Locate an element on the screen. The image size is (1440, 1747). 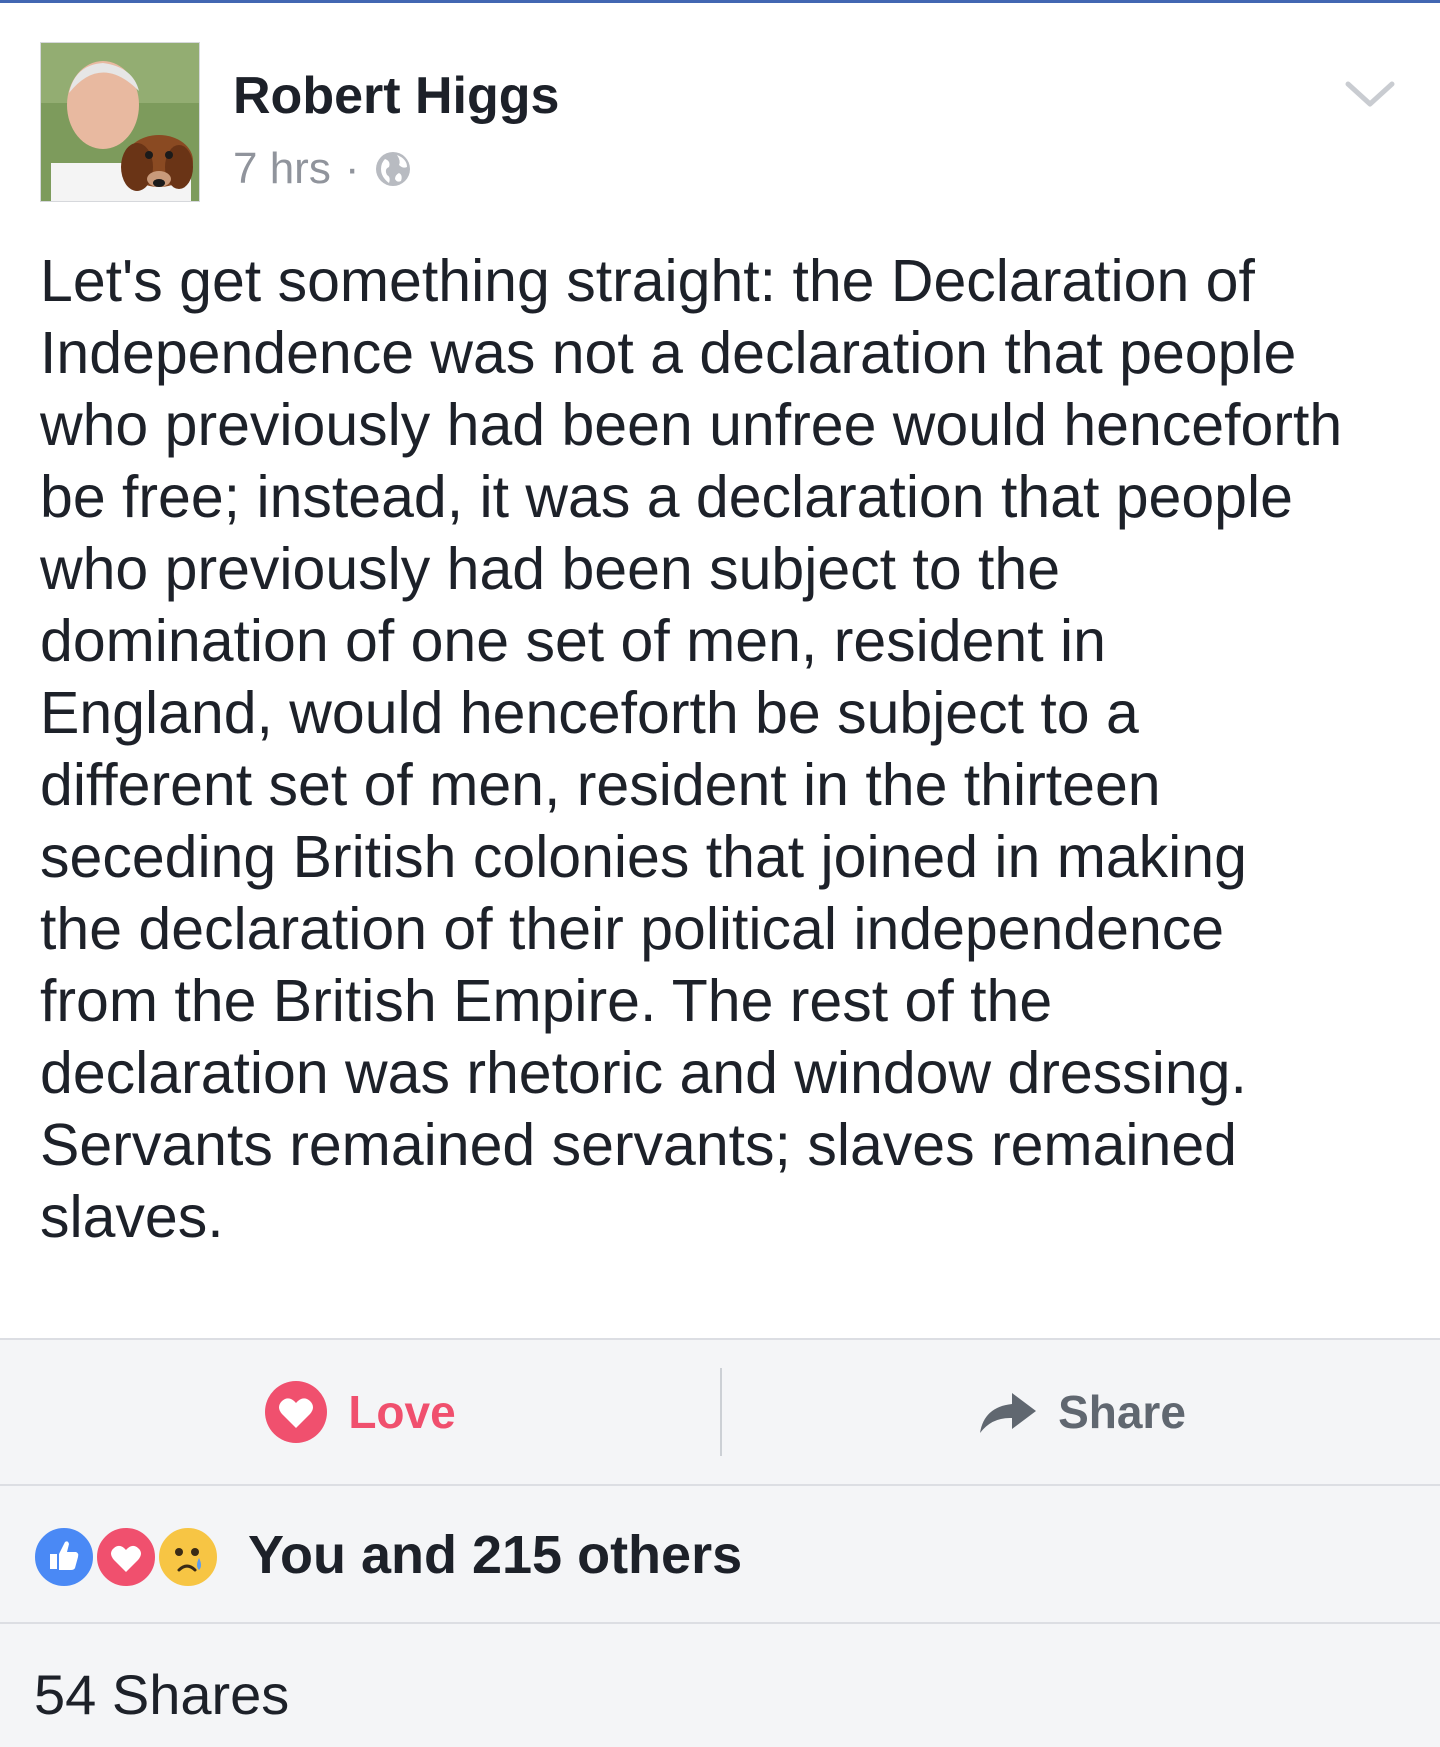
reactions-summary: You and 215 others is located at coordinates (720, 1555).